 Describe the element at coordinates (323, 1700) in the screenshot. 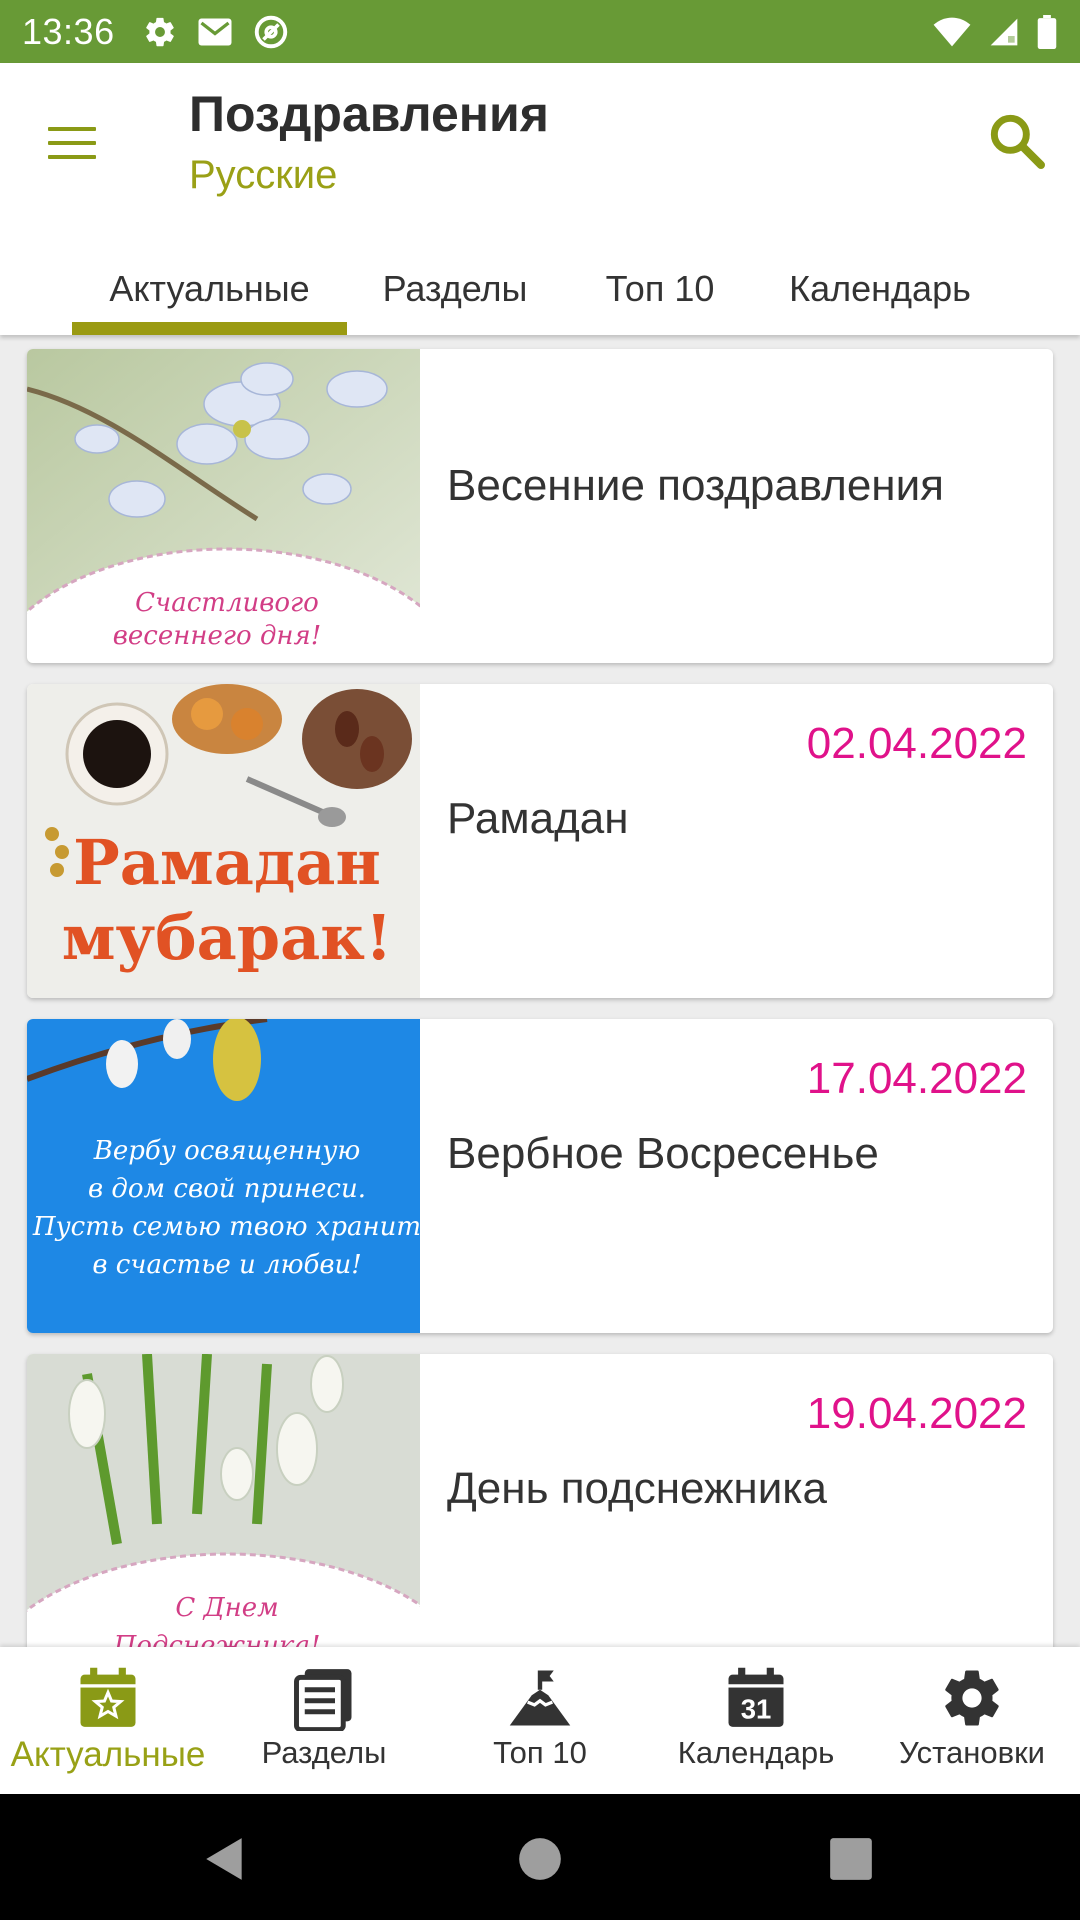

I see `list-document-icon` at that location.